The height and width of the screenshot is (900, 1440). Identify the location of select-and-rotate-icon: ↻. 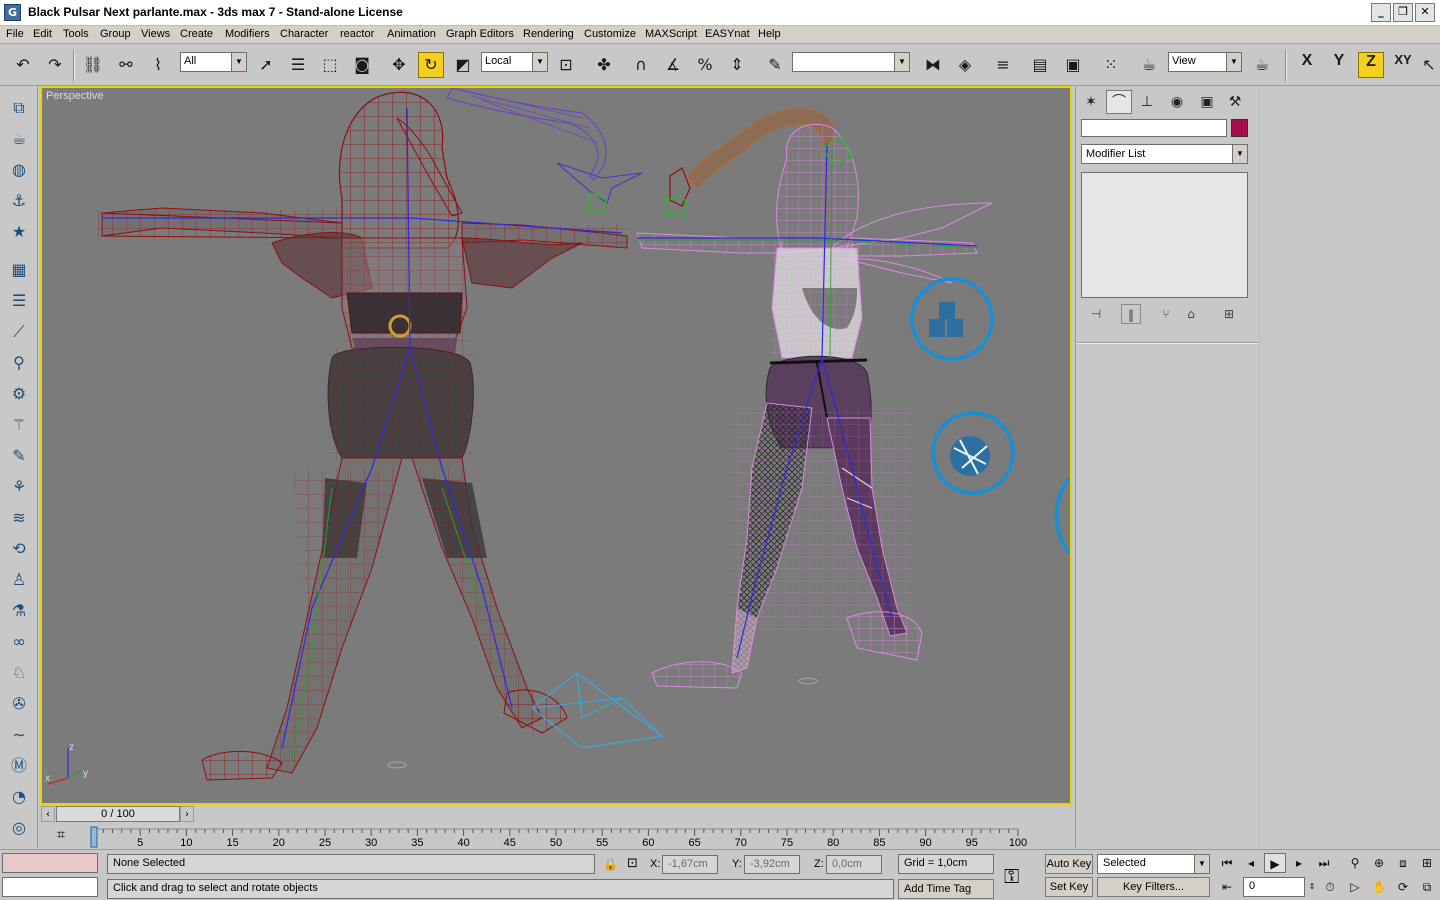
(431, 65).